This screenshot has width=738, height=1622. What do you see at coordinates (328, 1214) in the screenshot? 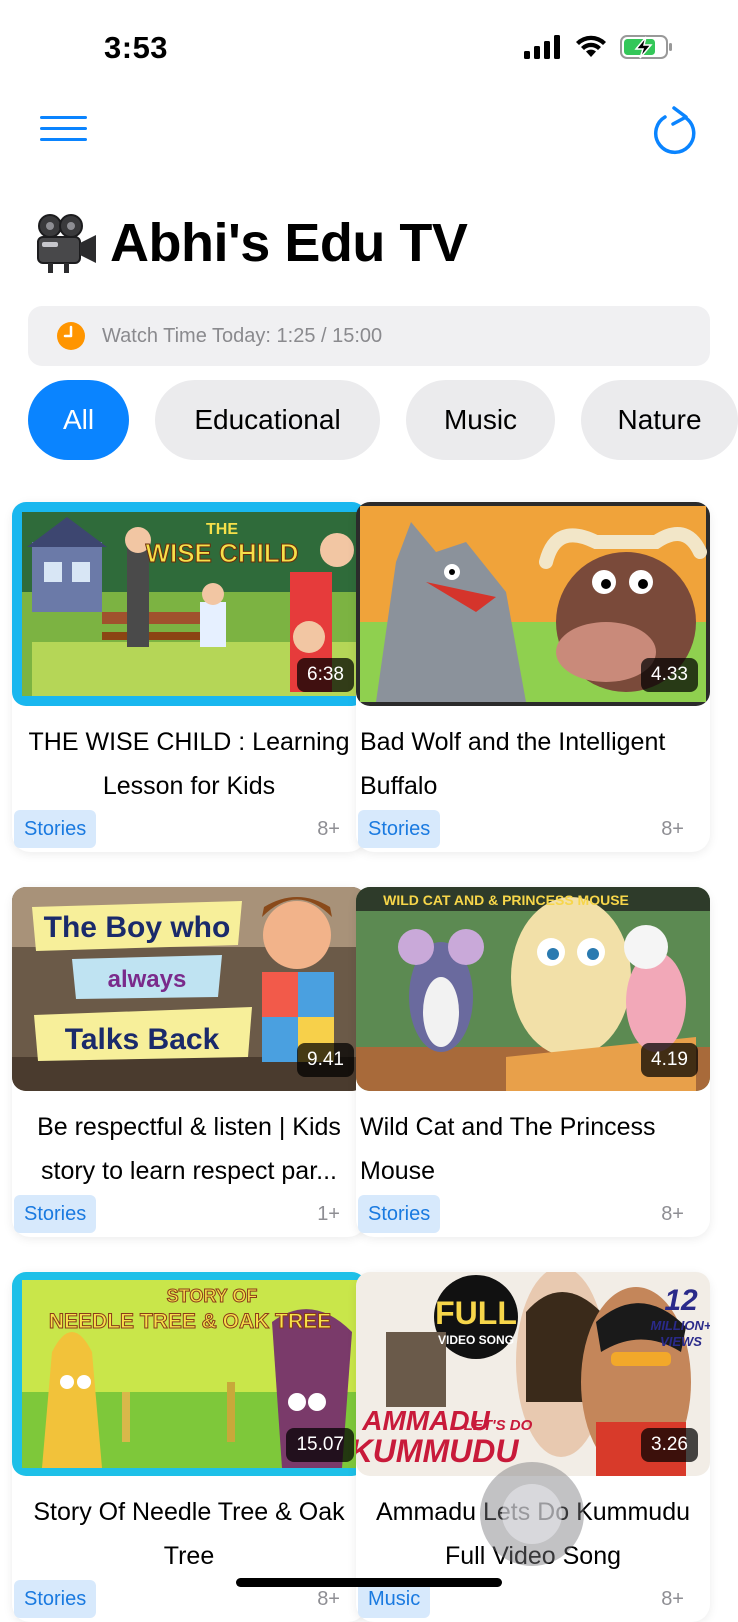
I see `age-rating: 1+` at bounding box center [328, 1214].